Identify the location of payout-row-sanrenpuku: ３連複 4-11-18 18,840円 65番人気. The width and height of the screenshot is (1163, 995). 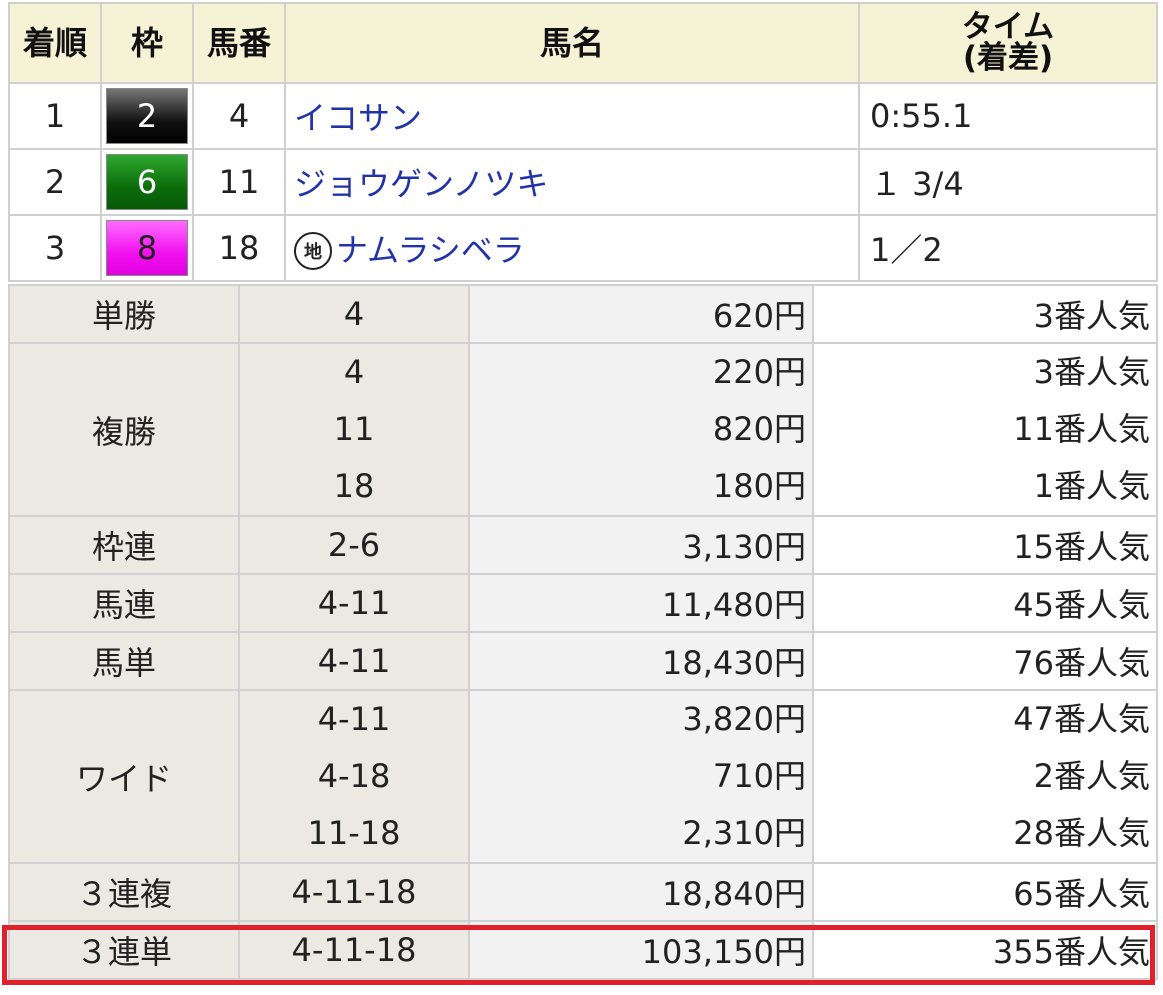
(583, 892).